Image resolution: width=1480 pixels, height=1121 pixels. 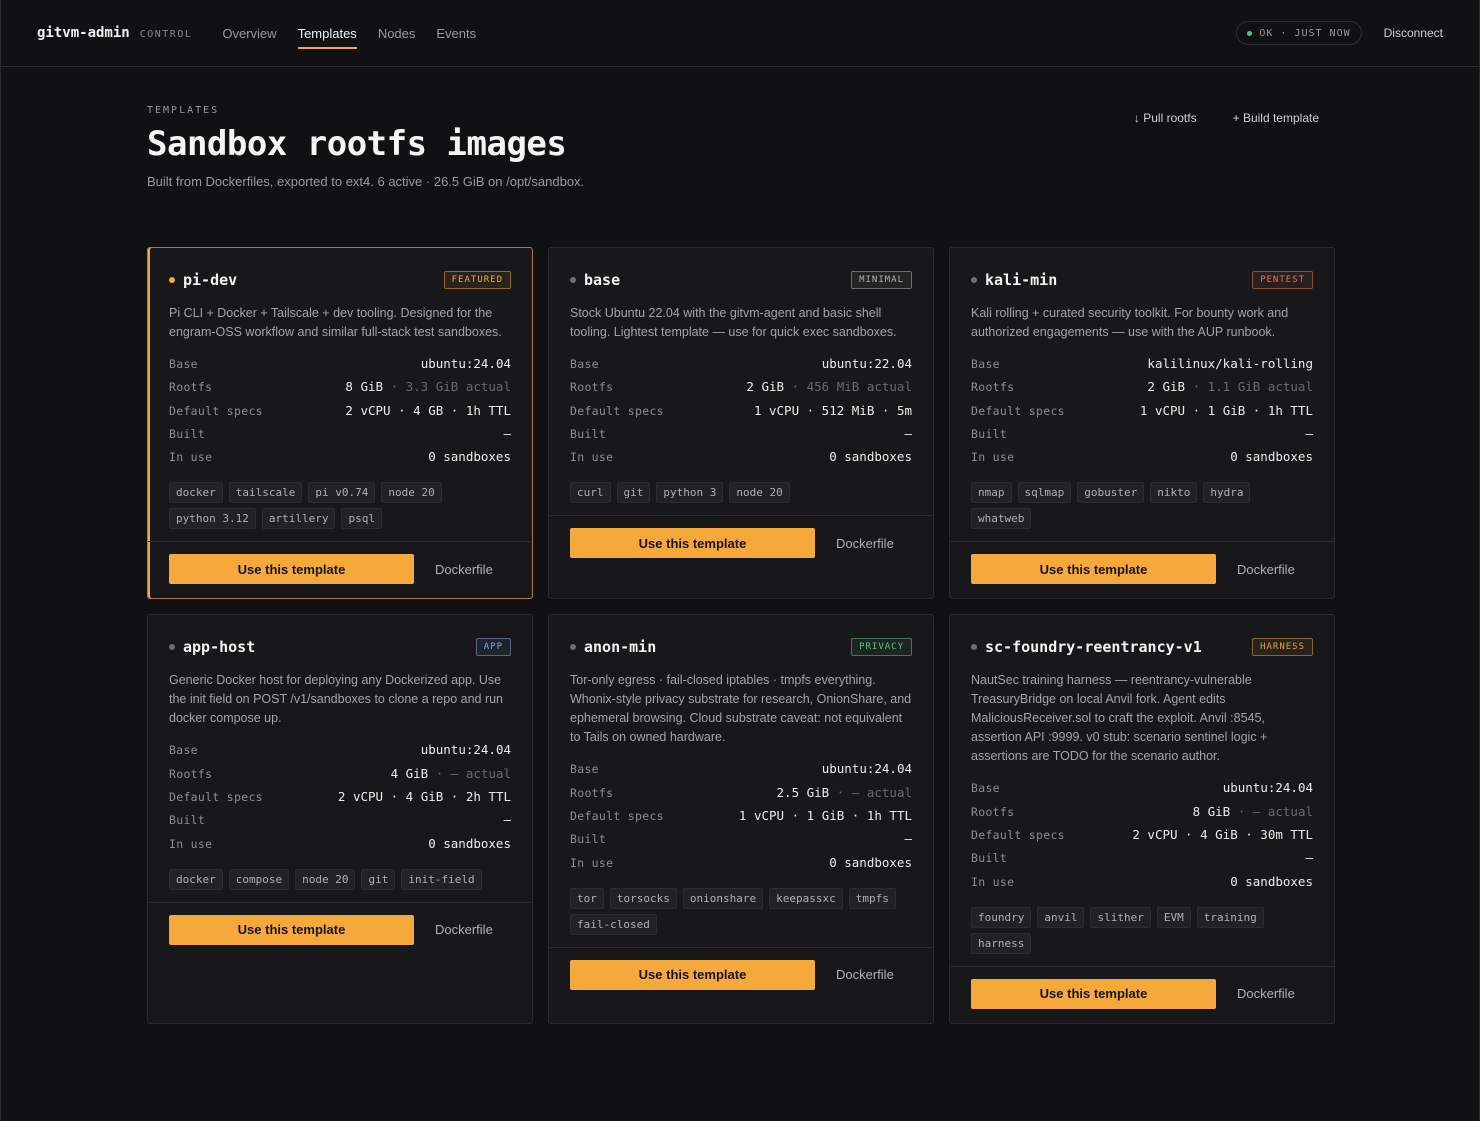 I want to click on brand: gitvm-admin CONTROL, so click(x=114, y=33).